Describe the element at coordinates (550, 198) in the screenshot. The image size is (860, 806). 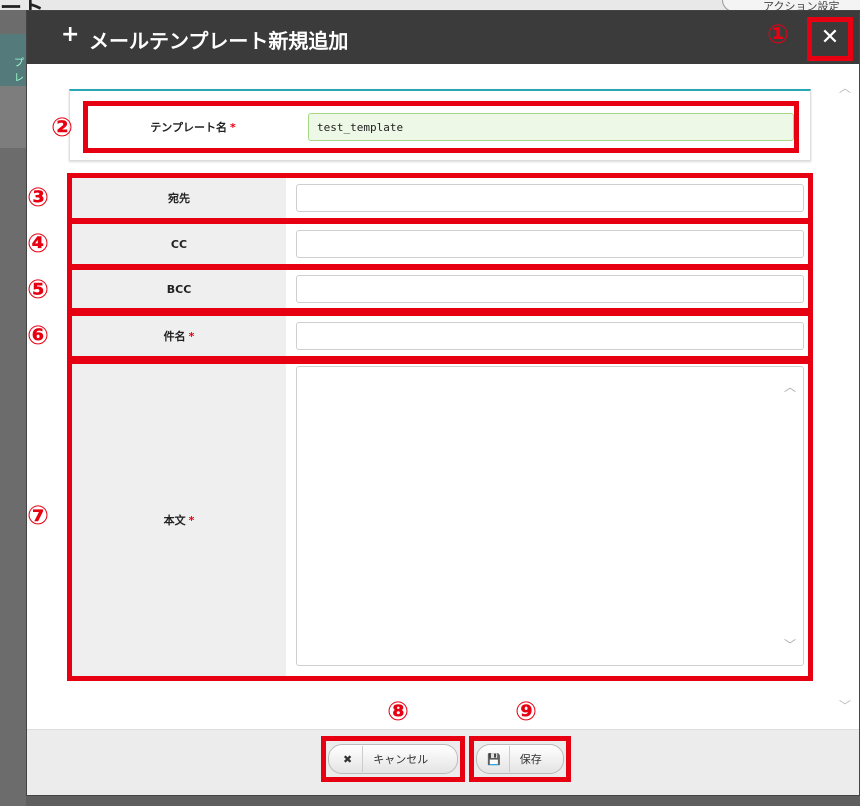
I see `to-input` at that location.